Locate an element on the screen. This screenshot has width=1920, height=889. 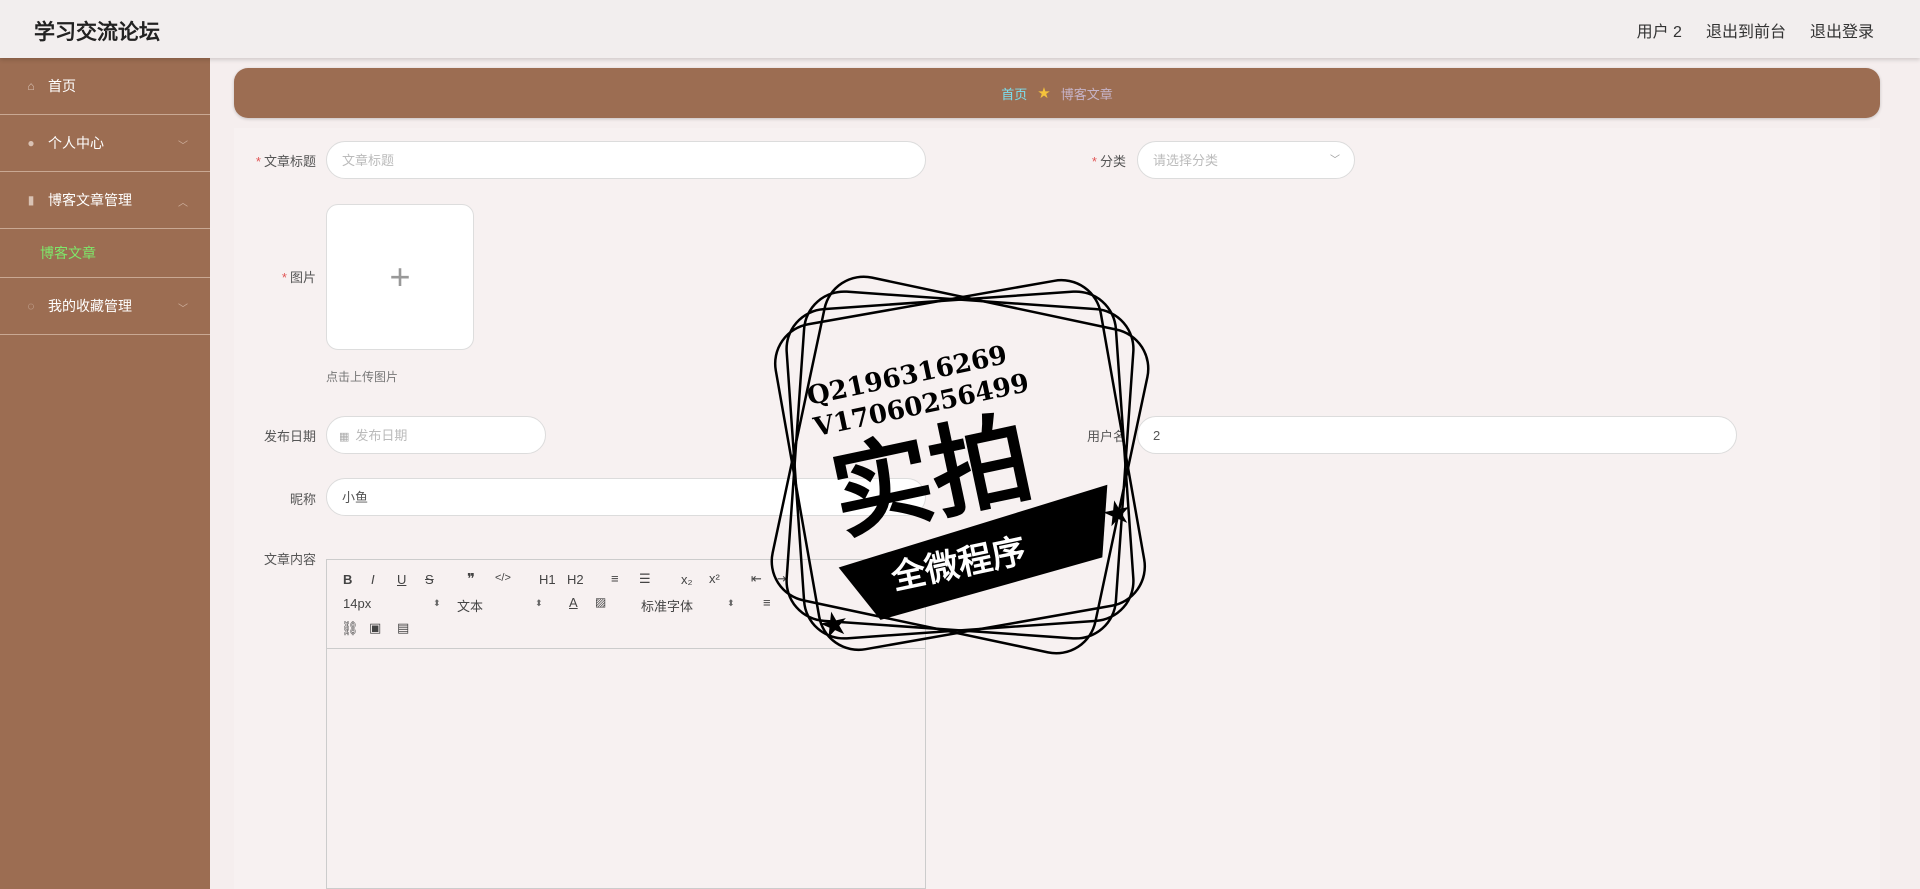
nickname-input: 小鱼 is located at coordinates (626, 497).